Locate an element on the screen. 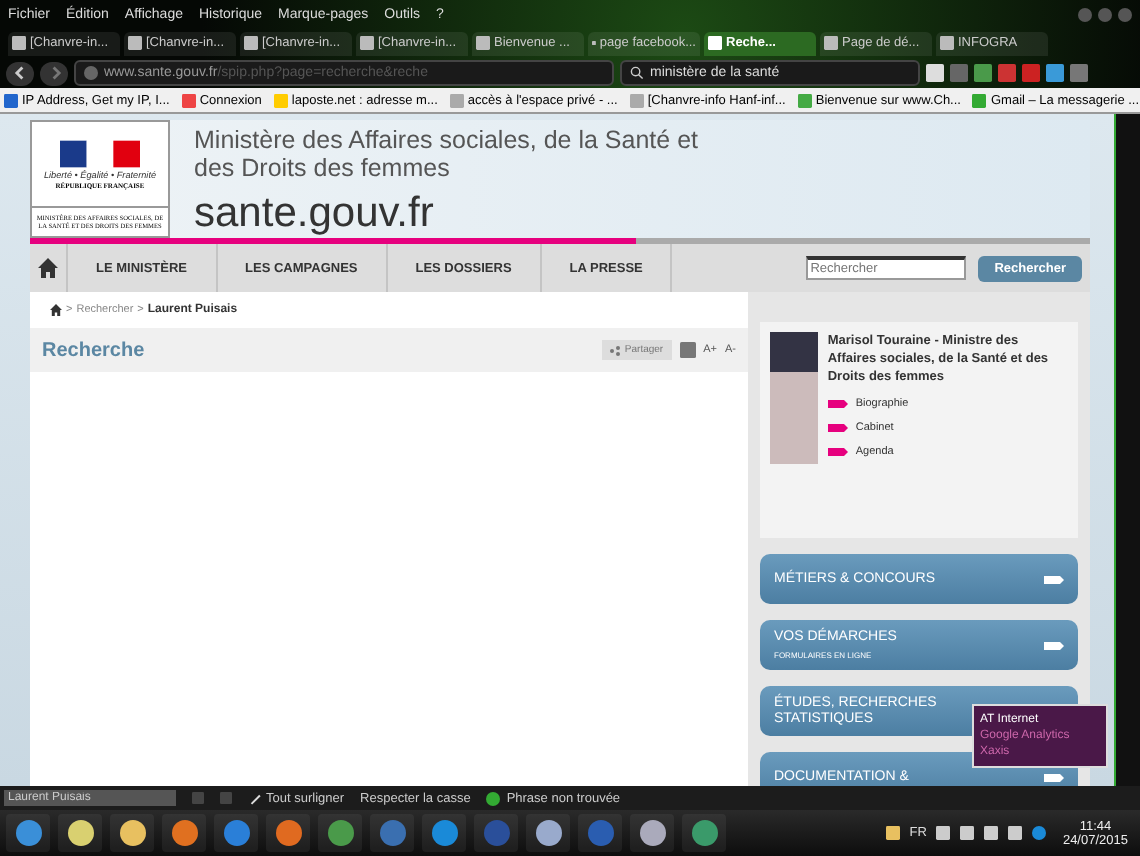 The image size is (1140, 856). back-button is located at coordinates (20, 73).